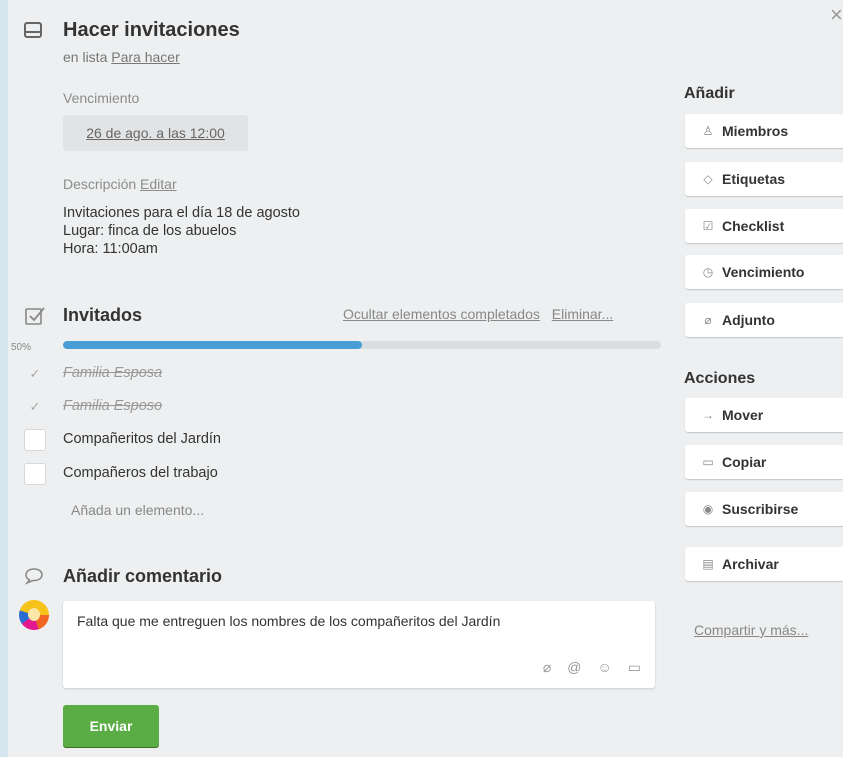 The width and height of the screenshot is (843, 757). What do you see at coordinates (102, 315) in the screenshot?
I see `checklist-title: Invitados` at bounding box center [102, 315].